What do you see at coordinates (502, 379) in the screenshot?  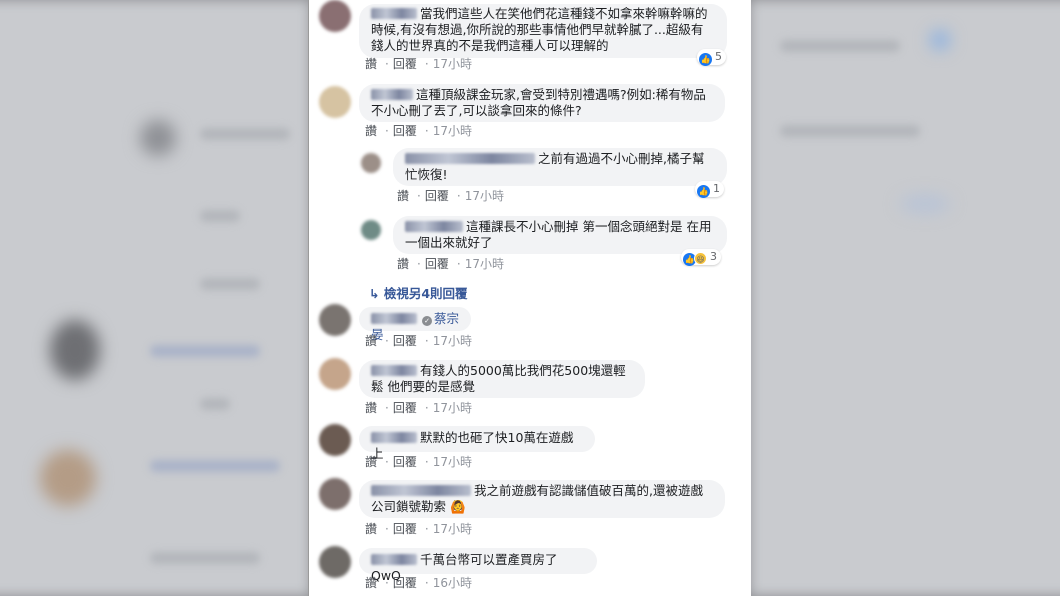 I see `comment-bubble: 有錢人的5000萬比我們花500塊還輕鬆 他們要的是感覺` at bounding box center [502, 379].